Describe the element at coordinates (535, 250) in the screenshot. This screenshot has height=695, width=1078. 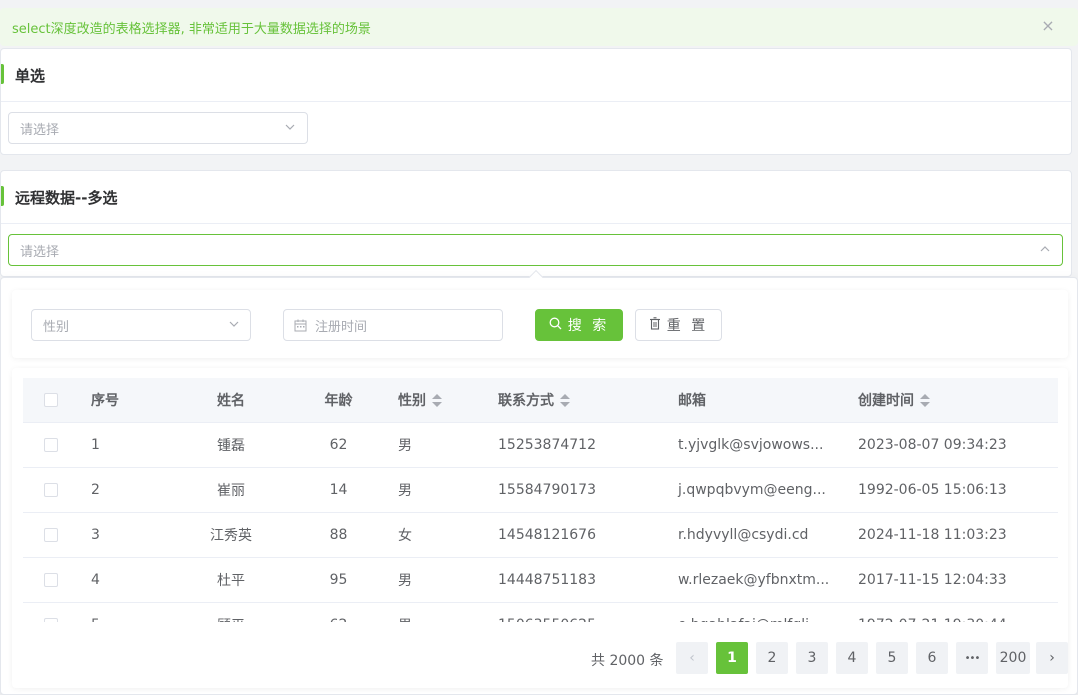
I see `multi-select: 请选择` at that location.